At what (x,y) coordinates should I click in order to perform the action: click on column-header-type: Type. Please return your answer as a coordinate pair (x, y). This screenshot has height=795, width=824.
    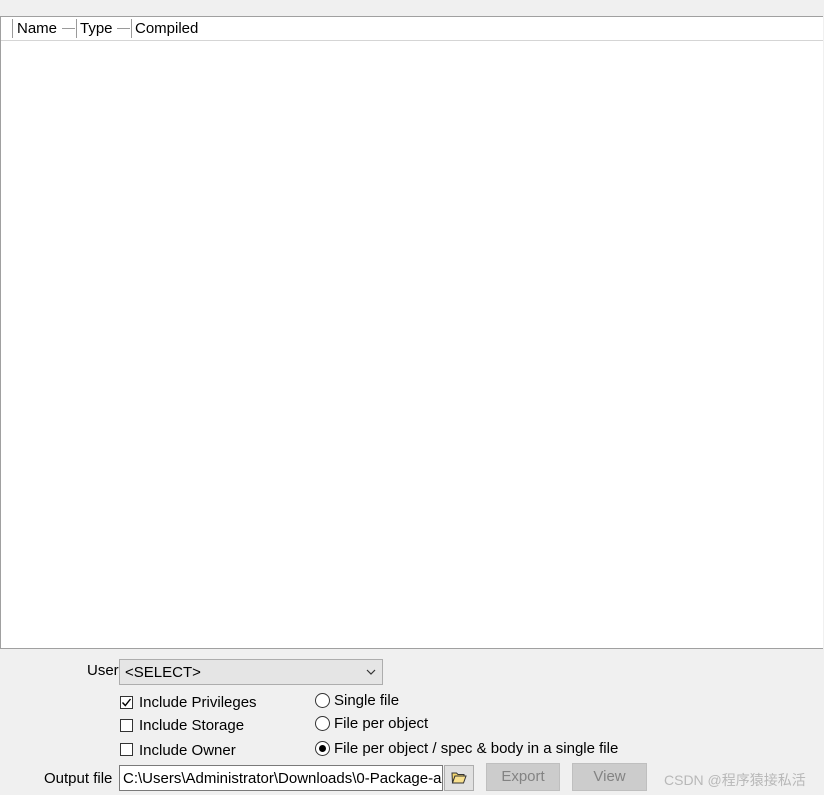
    Looking at the image, I should click on (95, 28).